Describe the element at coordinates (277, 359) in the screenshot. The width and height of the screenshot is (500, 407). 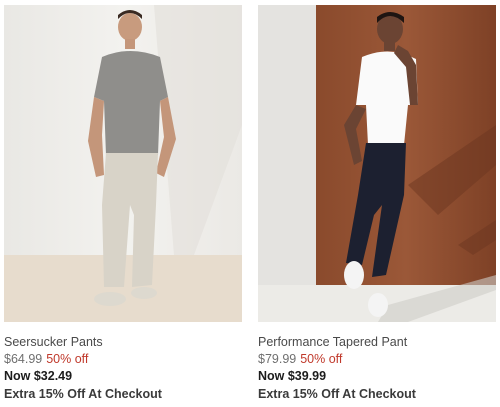
I see `original-price: $79.99` at that location.